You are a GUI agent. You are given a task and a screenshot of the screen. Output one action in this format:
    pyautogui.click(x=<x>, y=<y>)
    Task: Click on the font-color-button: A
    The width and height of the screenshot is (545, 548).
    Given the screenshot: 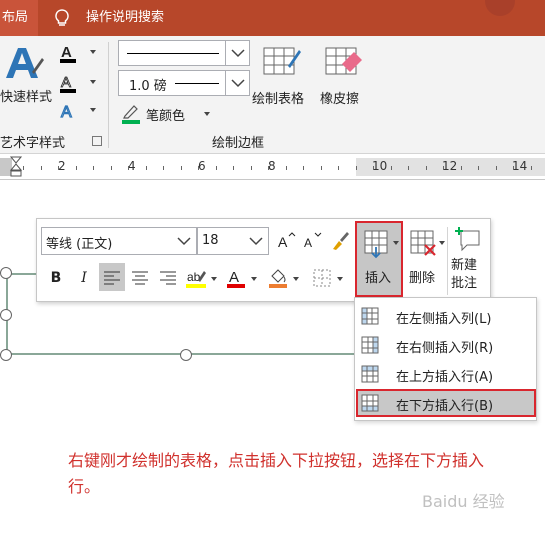 What is the action you would take?
    pyautogui.click(x=236, y=278)
    